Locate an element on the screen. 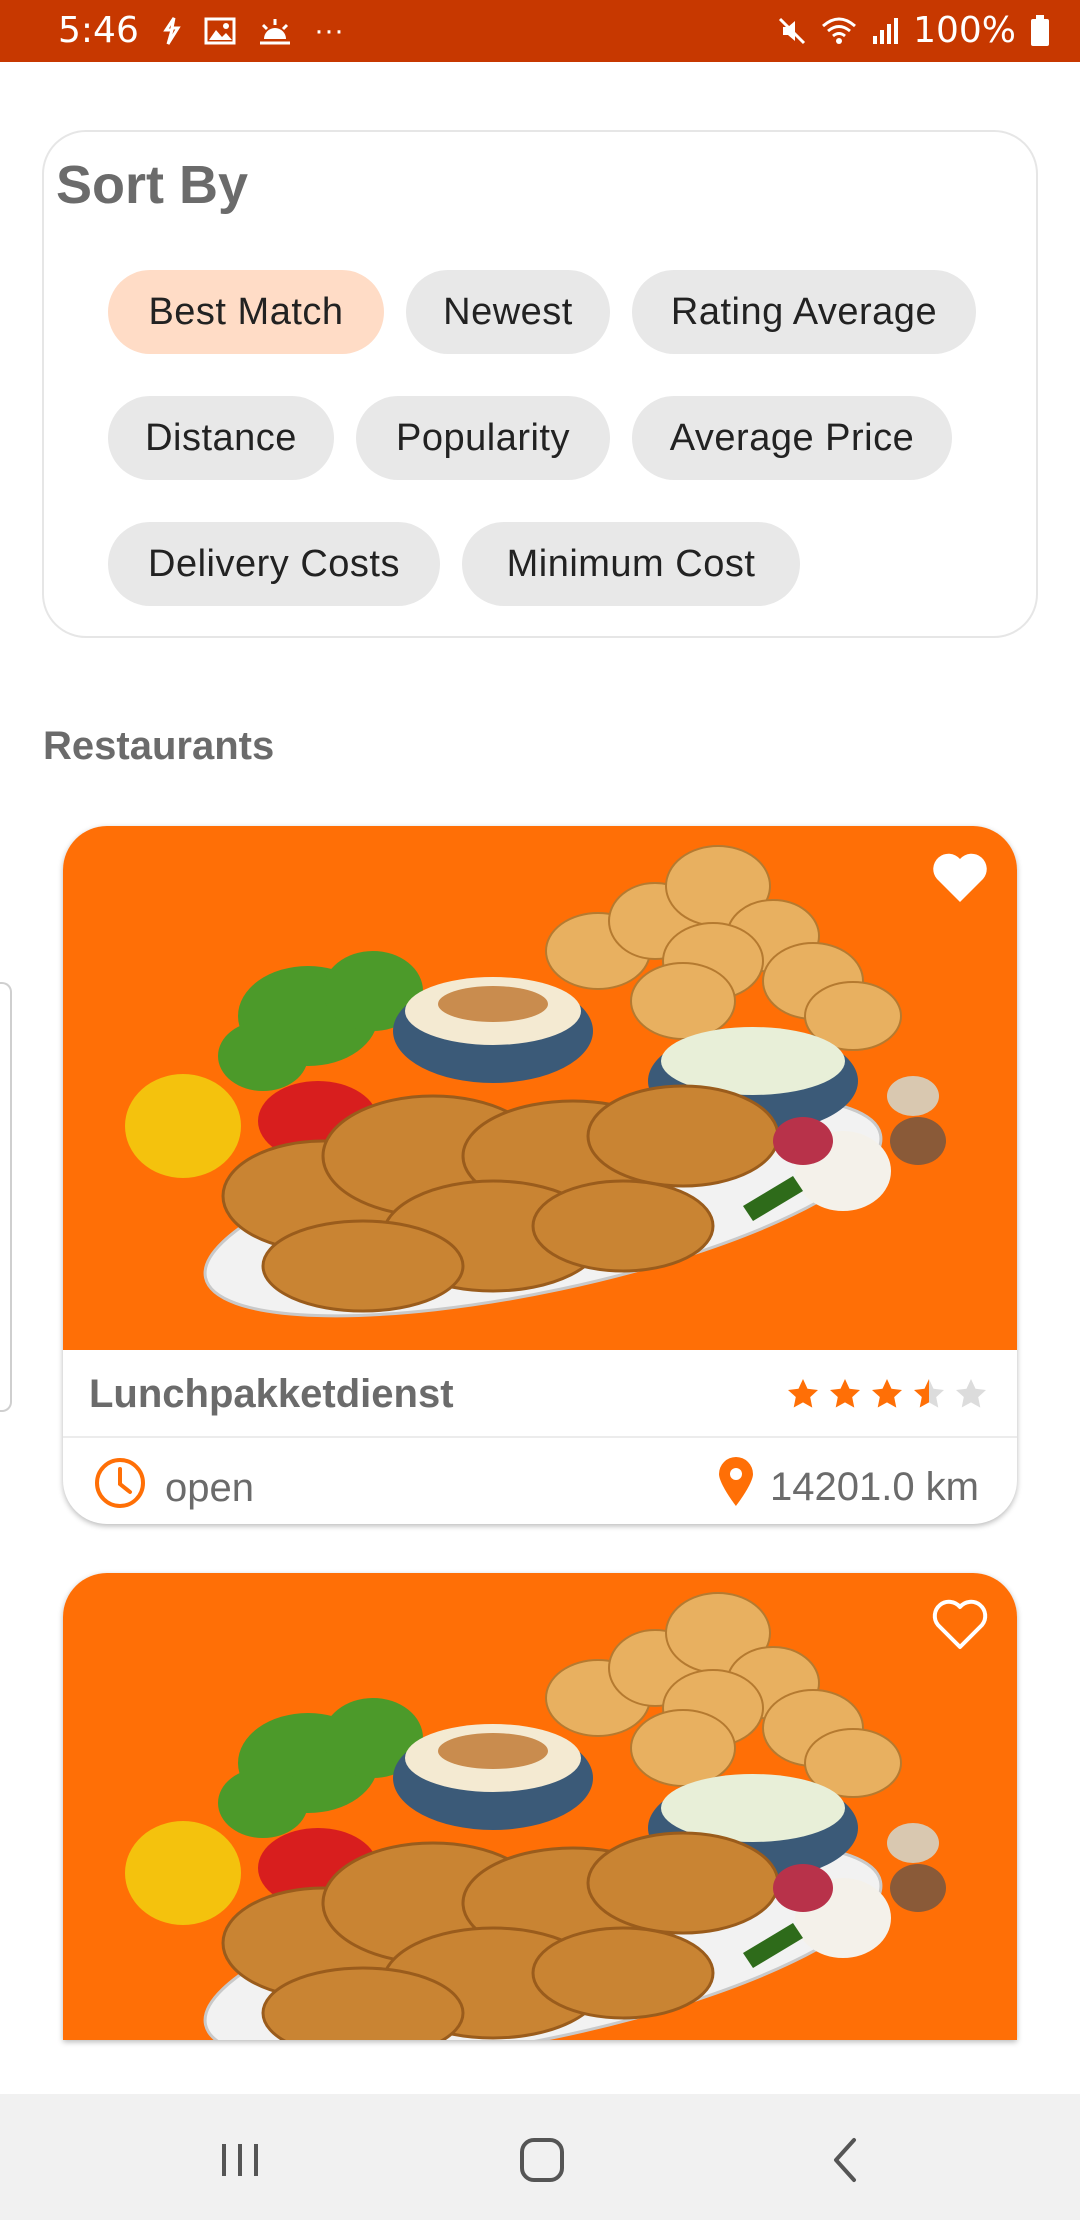 This screenshot has height=2220, width=1080. clock-icon is located at coordinates (120, 1488).